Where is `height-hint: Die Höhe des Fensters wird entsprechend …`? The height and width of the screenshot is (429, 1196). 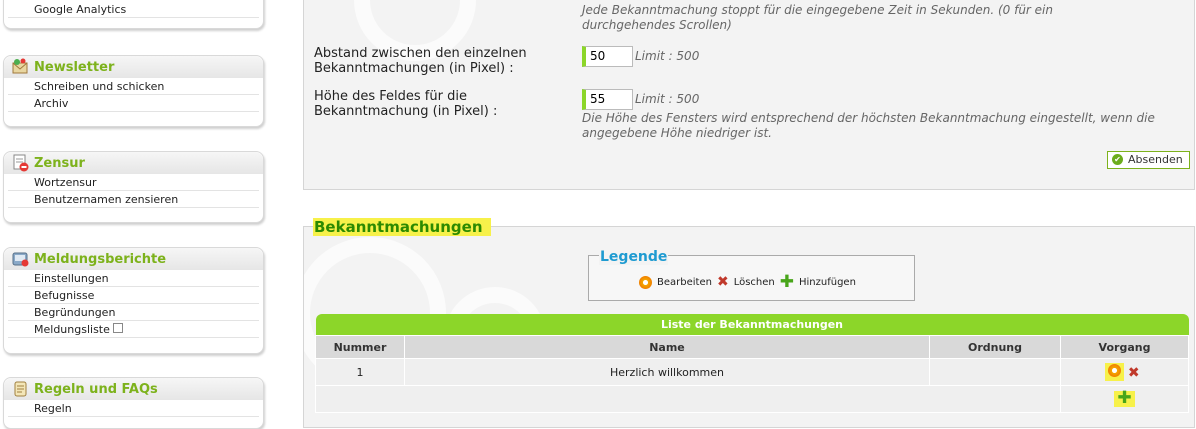 height-hint: Die Höhe des Fensters wird entsprechend … is located at coordinates (868, 125).